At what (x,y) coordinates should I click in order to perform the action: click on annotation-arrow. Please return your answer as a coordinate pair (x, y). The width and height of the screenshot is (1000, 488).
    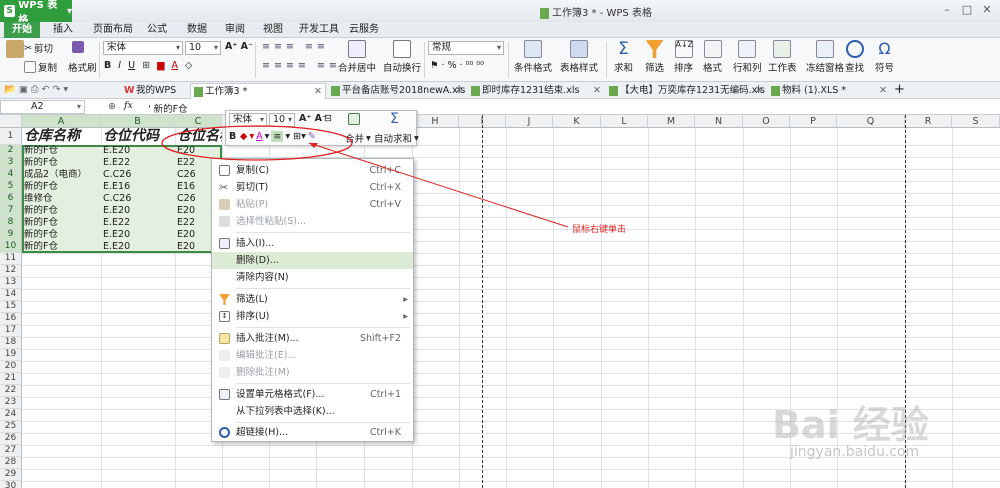
    Looking at the image, I should click on (438, 185).